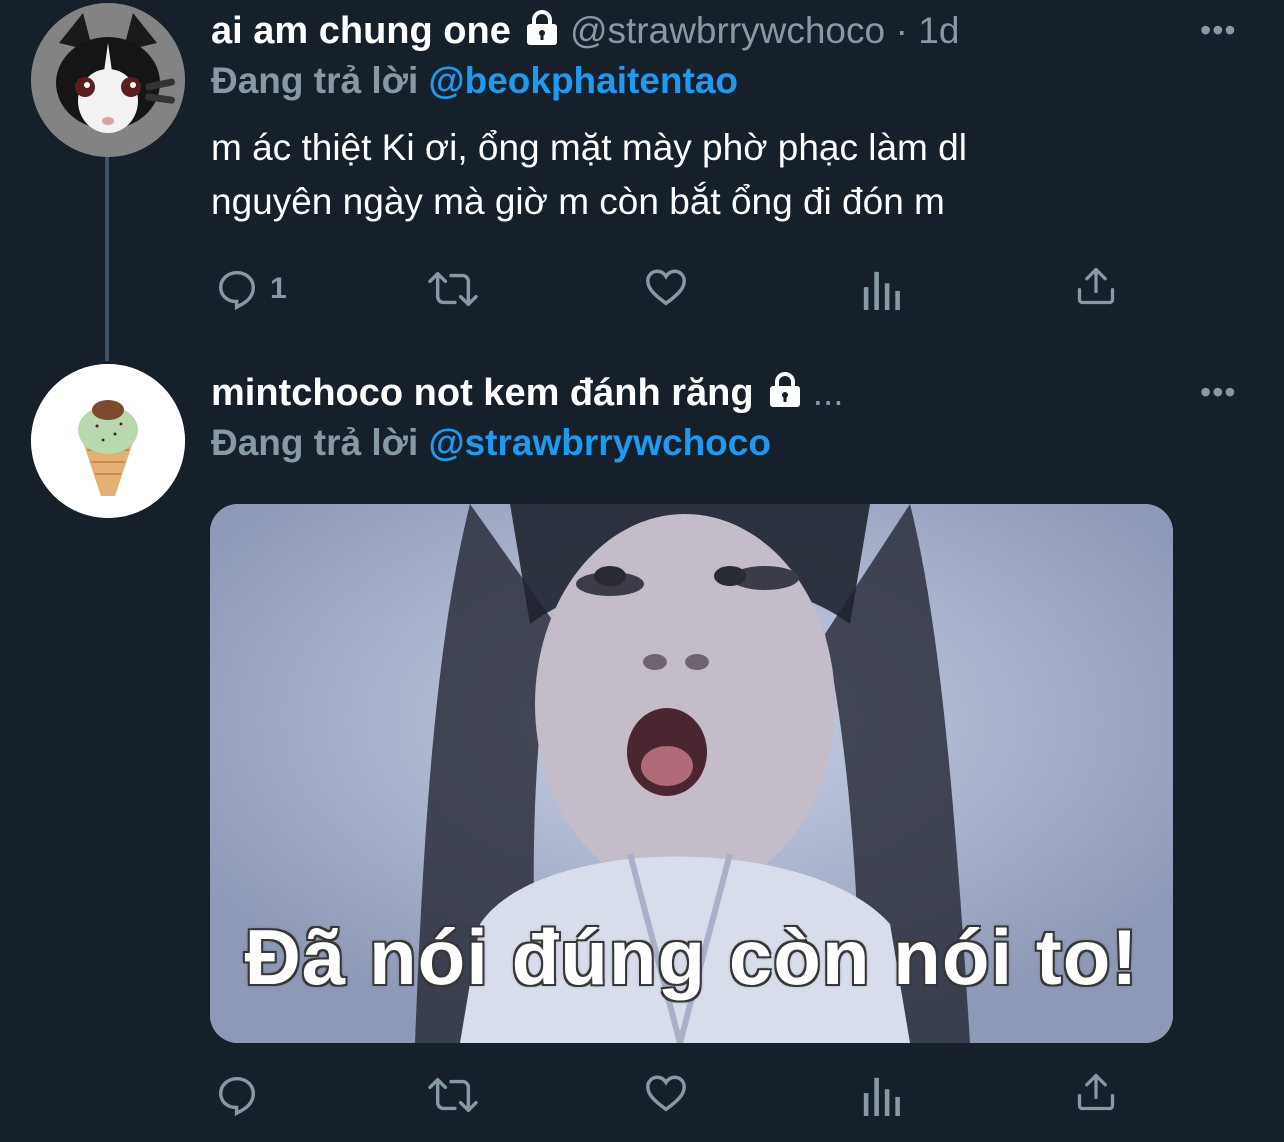 This screenshot has height=1142, width=1284. What do you see at coordinates (691, 957) in the screenshot?
I see `media-caption: Đã nói đúng còn nói to!` at bounding box center [691, 957].